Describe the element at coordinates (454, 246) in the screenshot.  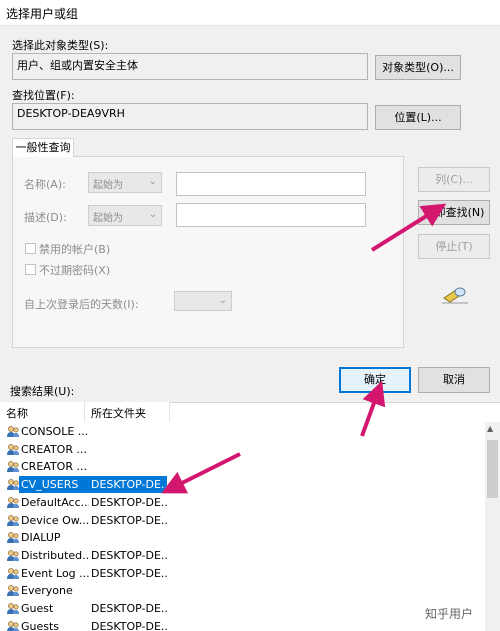
I see `stop-button: 停止(T)` at that location.